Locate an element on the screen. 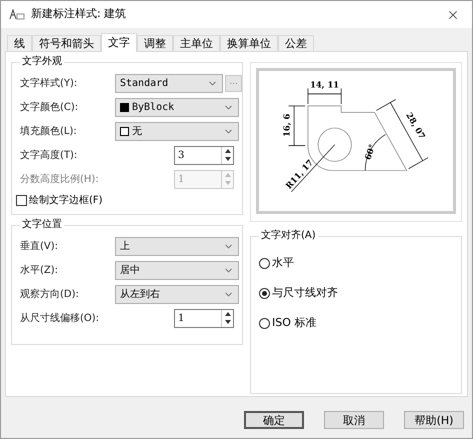  checkbox is located at coordinates (21, 200).